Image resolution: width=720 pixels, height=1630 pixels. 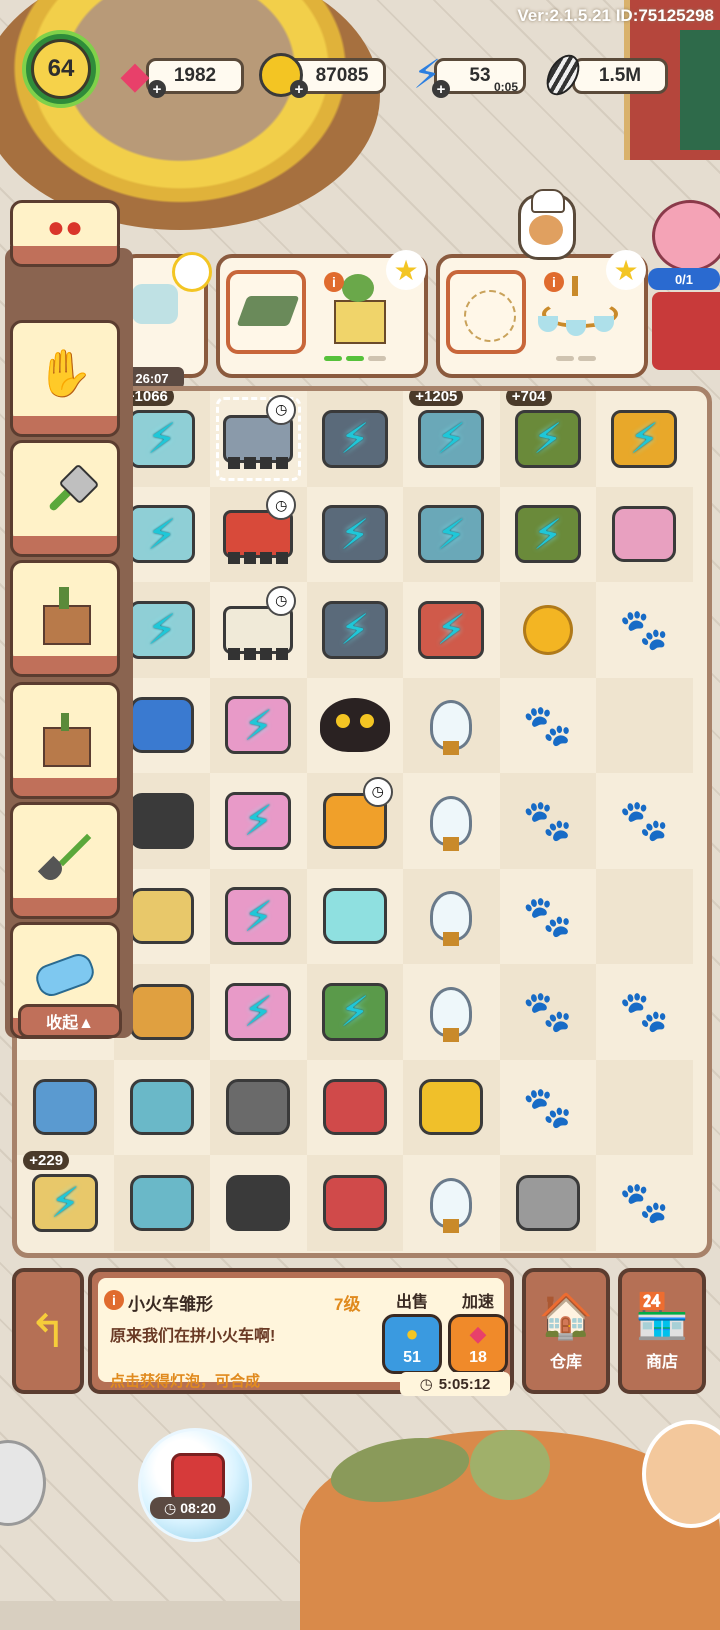 I want to click on side-card-mushrooms: ●●, so click(x=65, y=233).